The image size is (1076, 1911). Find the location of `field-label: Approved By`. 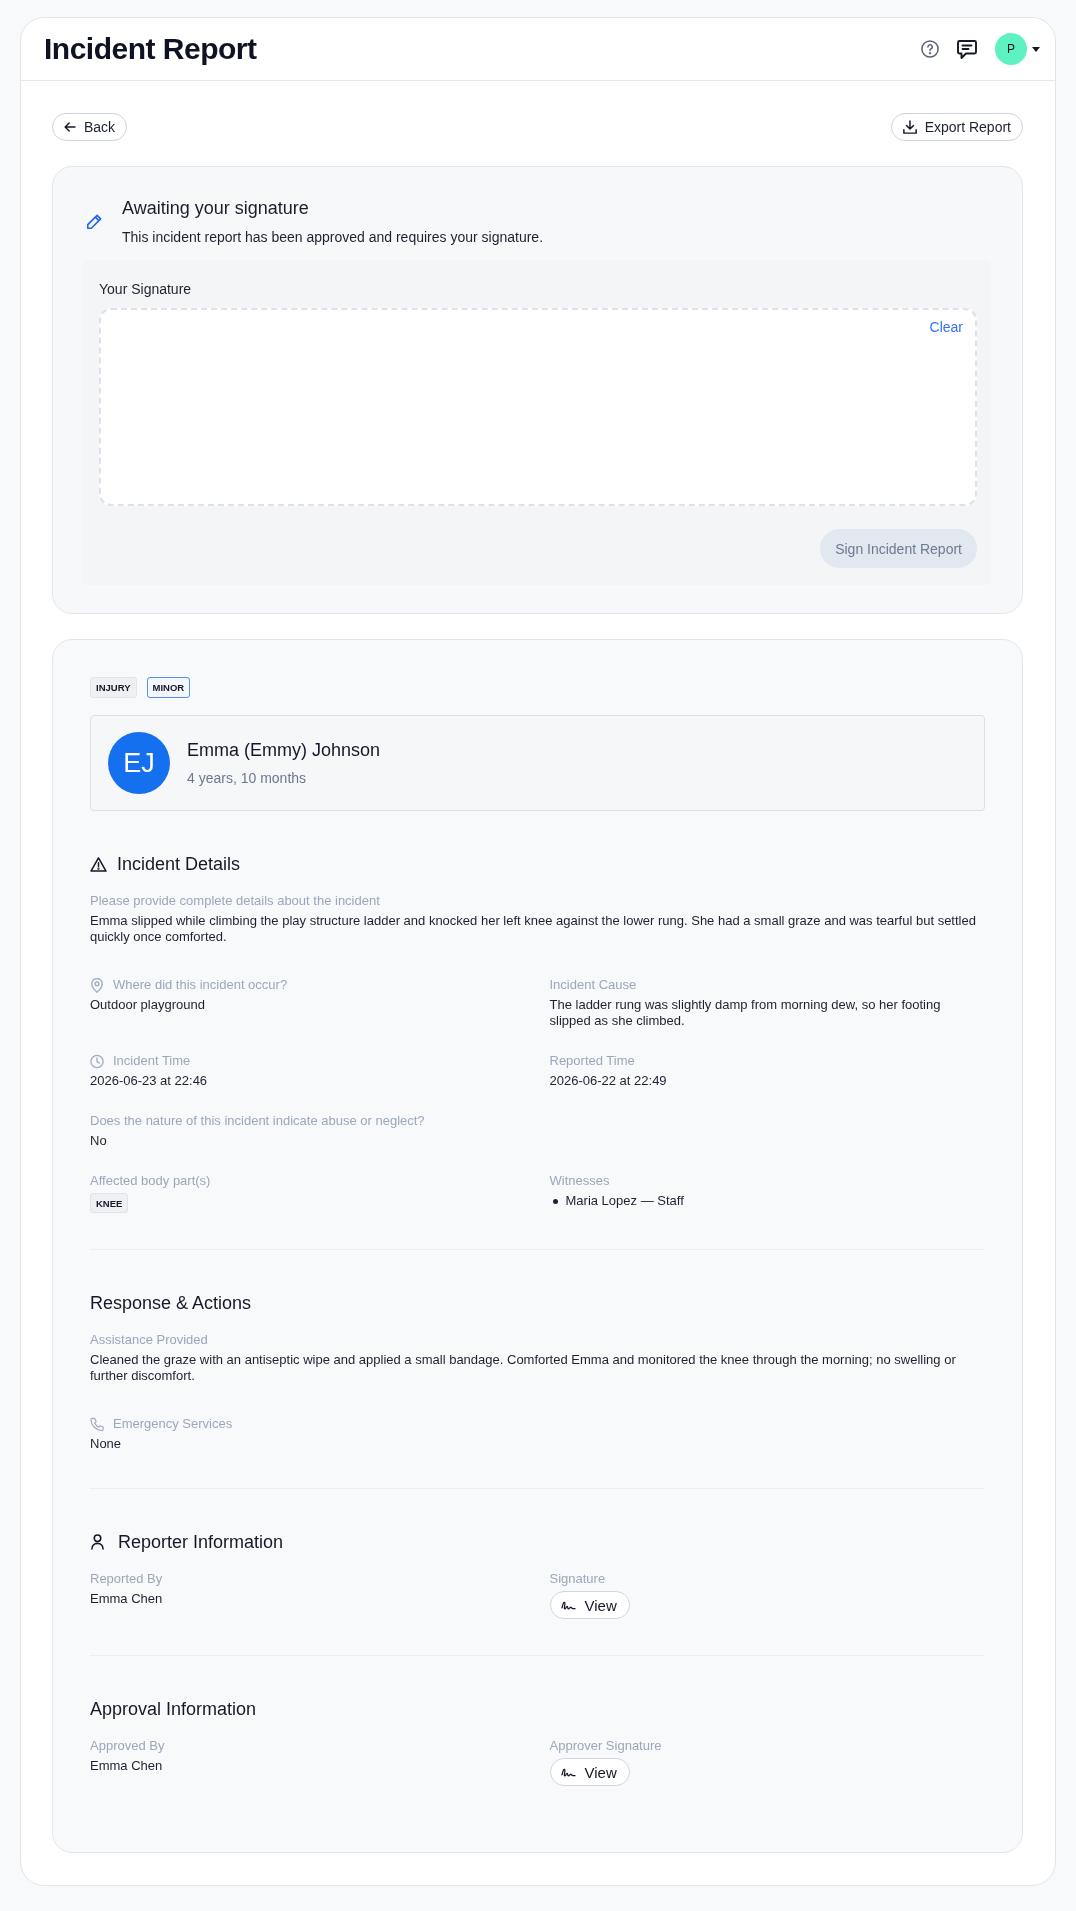

field-label: Approved By is located at coordinates (127, 1746).